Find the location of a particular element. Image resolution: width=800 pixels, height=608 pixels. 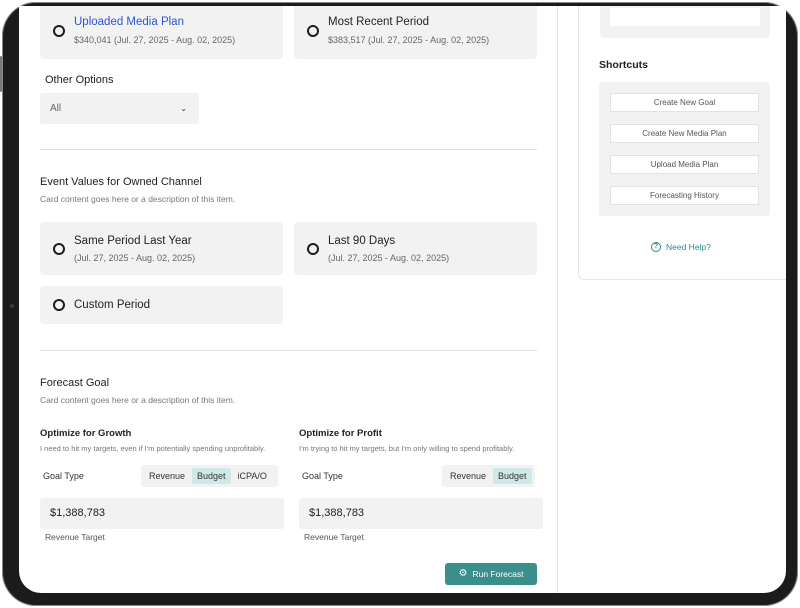

period-subtitle: $340,041 (Jul. 27, 2025 - Aug. 02, 2025) is located at coordinates (155, 40).